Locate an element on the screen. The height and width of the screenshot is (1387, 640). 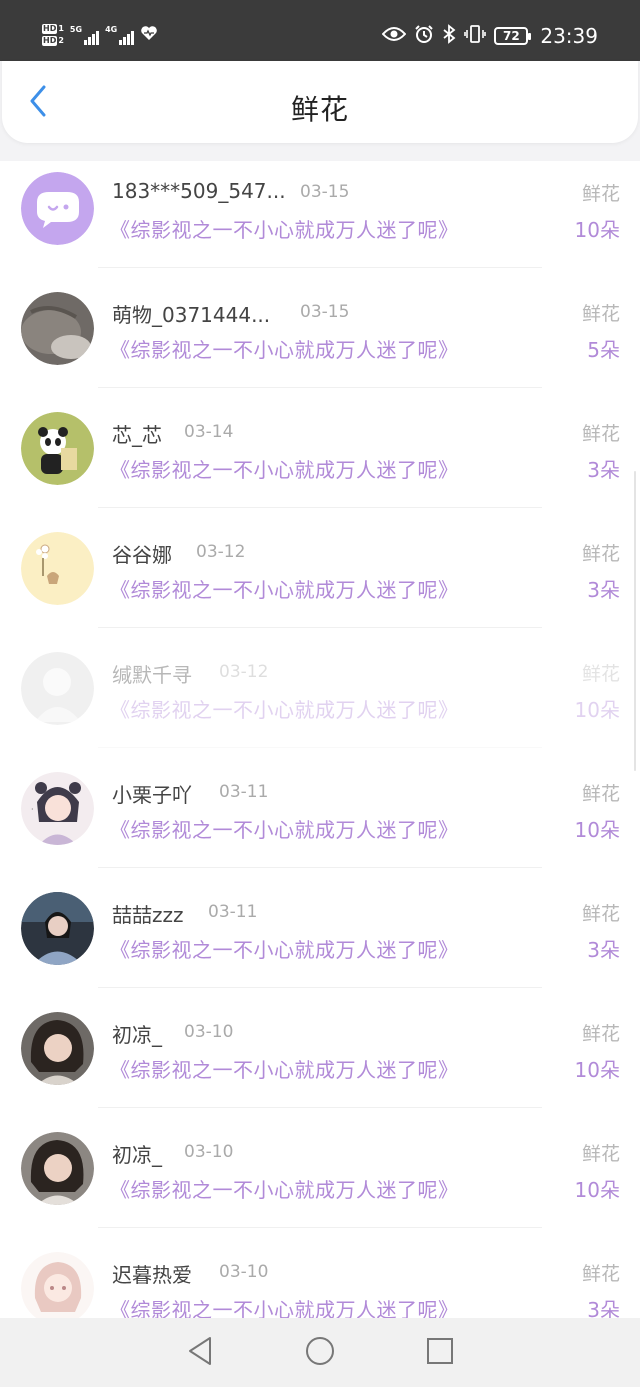
sender-name: 芯_芯 is located at coordinates (137, 435).